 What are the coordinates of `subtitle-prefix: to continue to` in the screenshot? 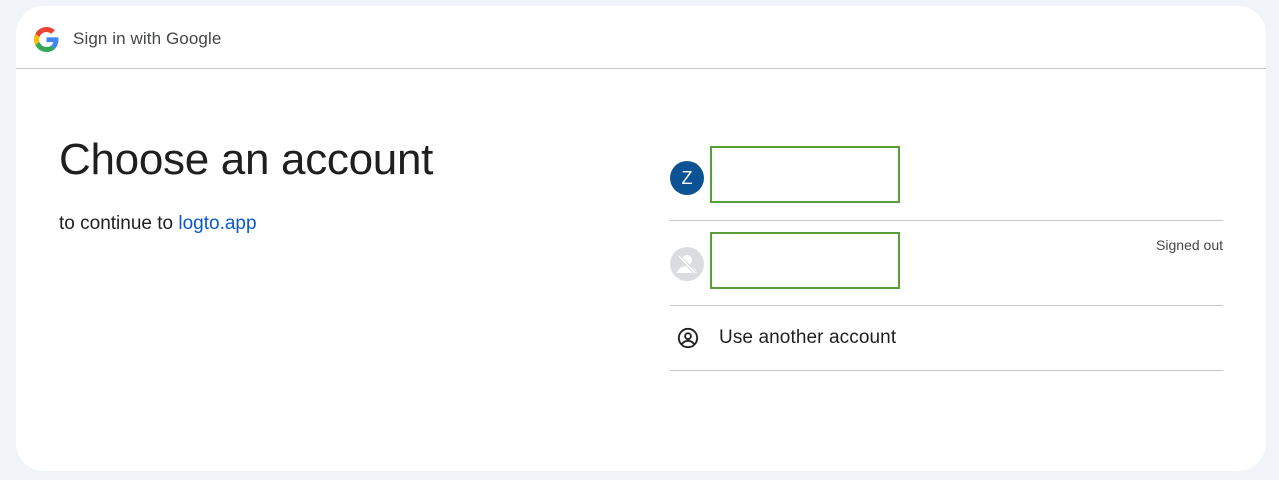 It's located at (119, 223).